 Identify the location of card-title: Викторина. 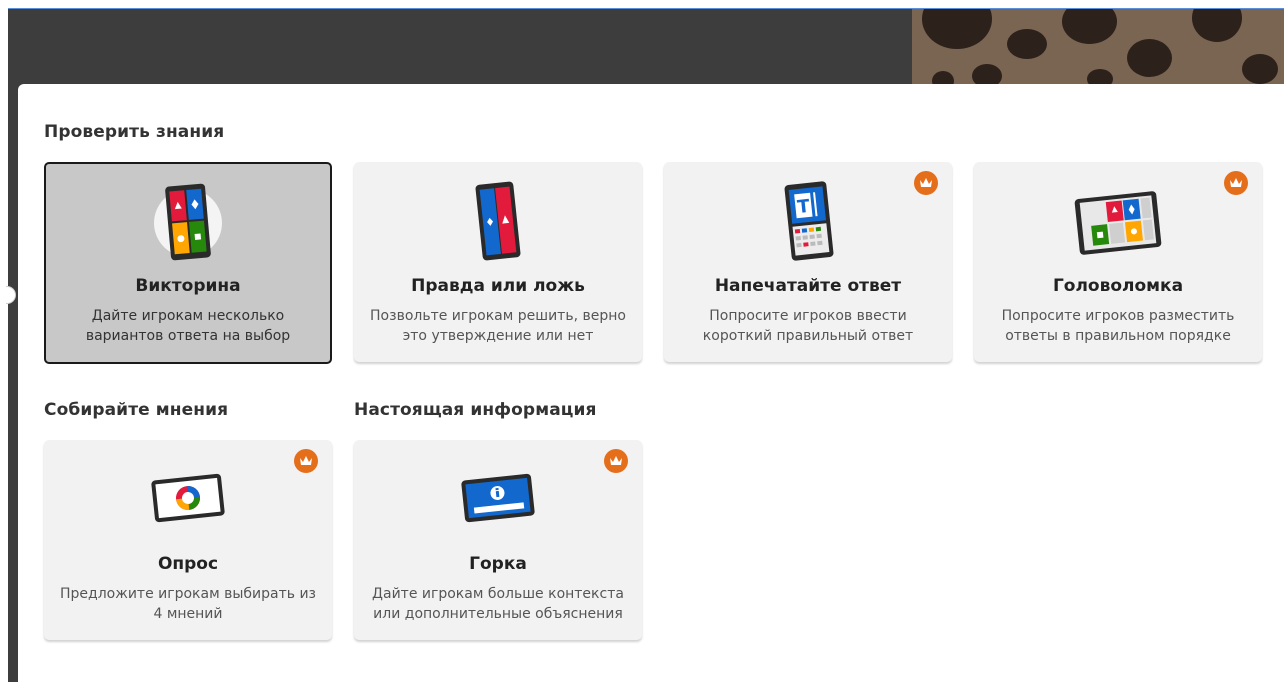
(188, 286).